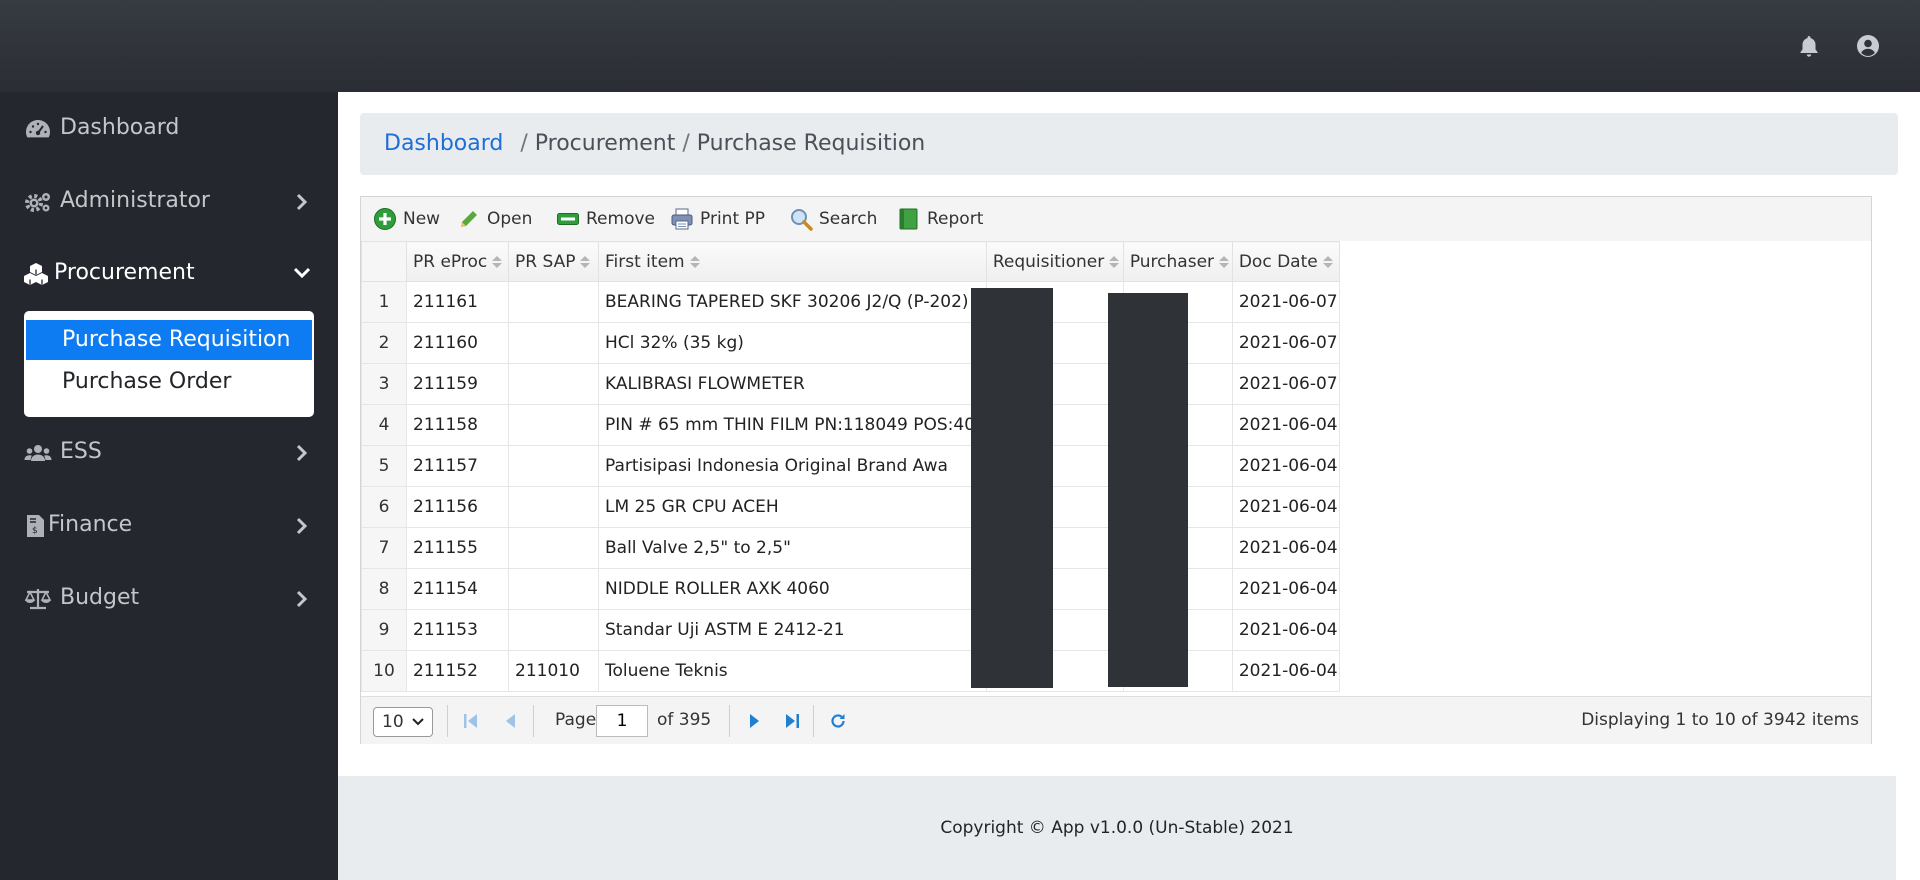 The height and width of the screenshot is (880, 1920). I want to click on sidebar-item-procurement: Procurement, so click(169, 274).